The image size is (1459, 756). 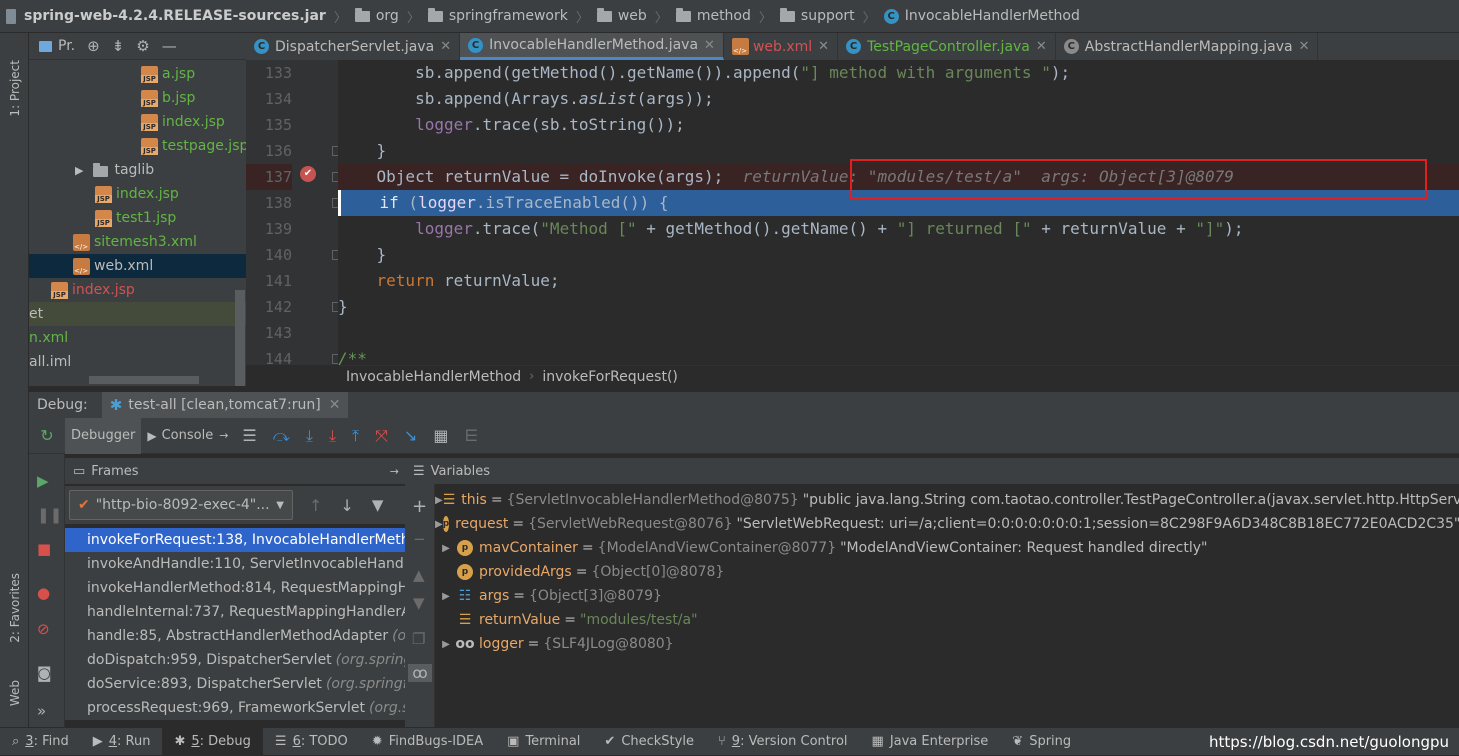 What do you see at coordinates (166, 16) in the screenshot?
I see `breadcrumb-item: spring-web-4.2.4.RELEASE-sources.jar` at bounding box center [166, 16].